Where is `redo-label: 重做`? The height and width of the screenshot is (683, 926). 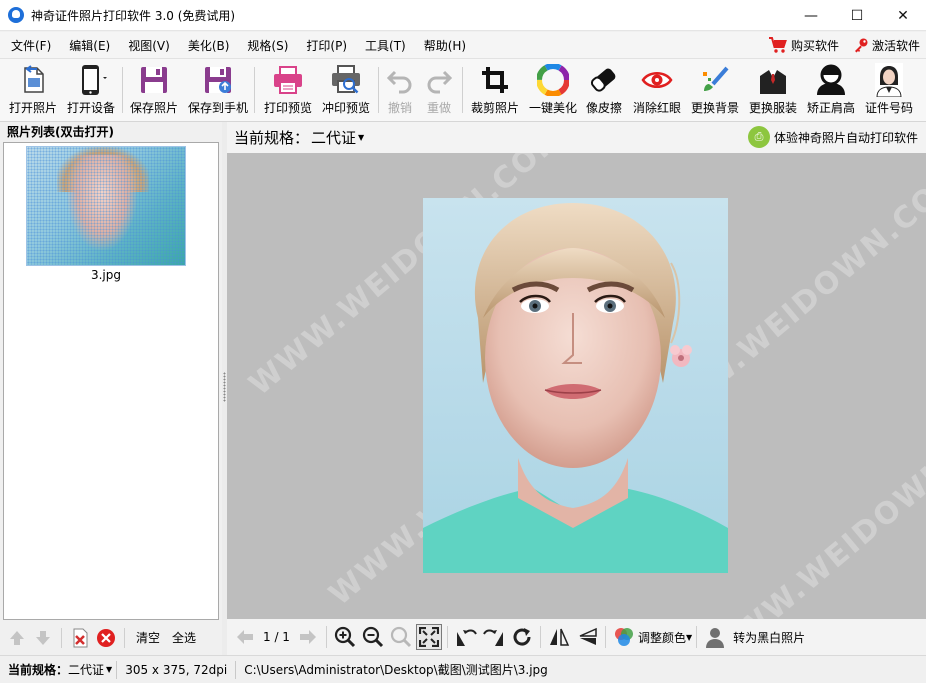
redo-label: 重做 is located at coordinates (438, 108).